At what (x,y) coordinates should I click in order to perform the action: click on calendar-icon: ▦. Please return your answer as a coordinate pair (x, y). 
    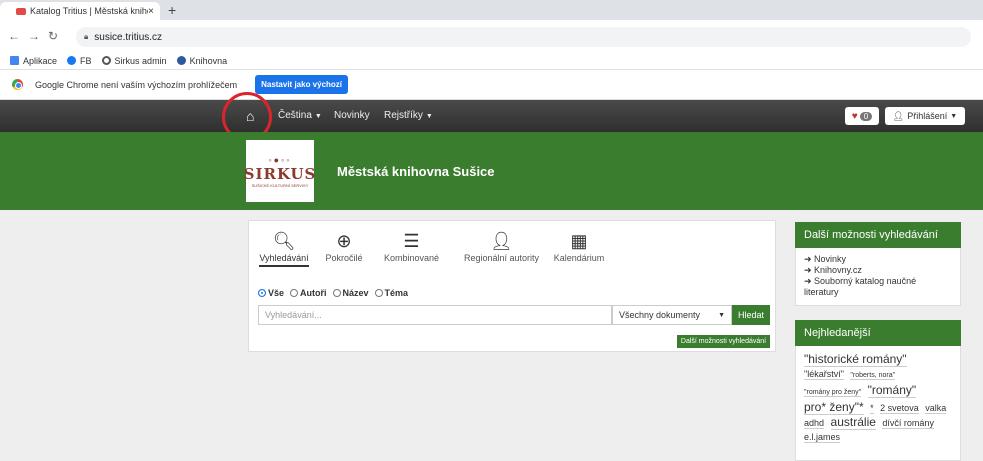
    Looking at the image, I should click on (579, 241).